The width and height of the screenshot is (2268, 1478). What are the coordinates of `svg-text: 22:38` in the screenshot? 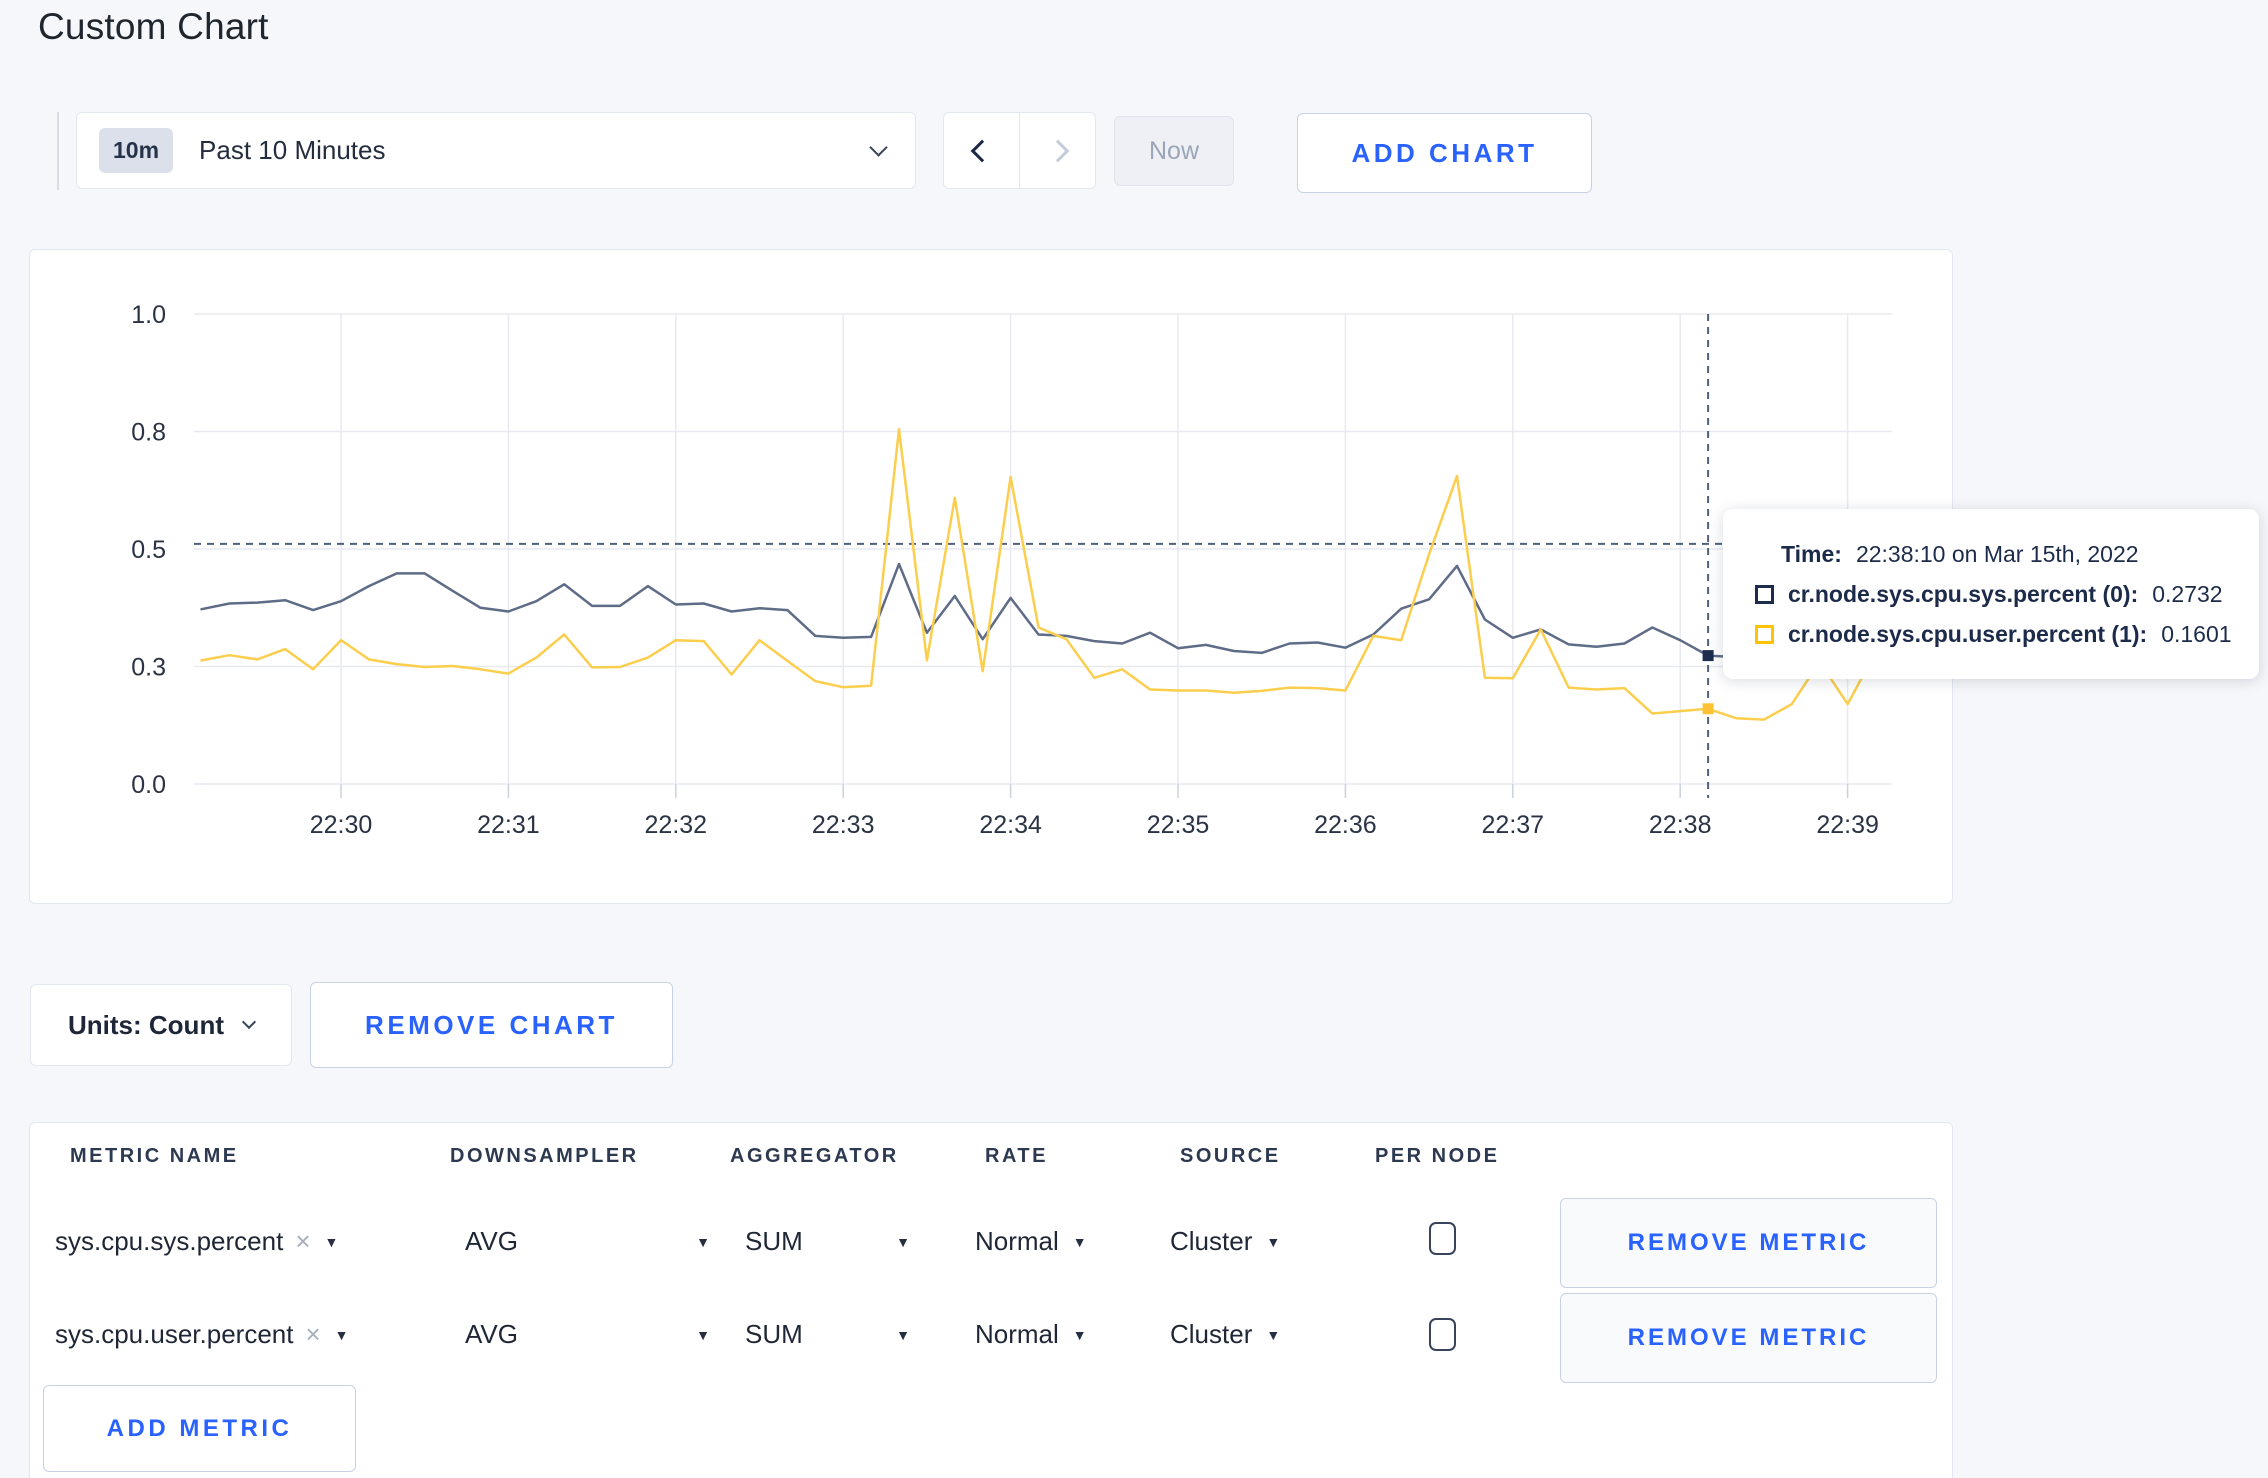 It's located at (1680, 825).